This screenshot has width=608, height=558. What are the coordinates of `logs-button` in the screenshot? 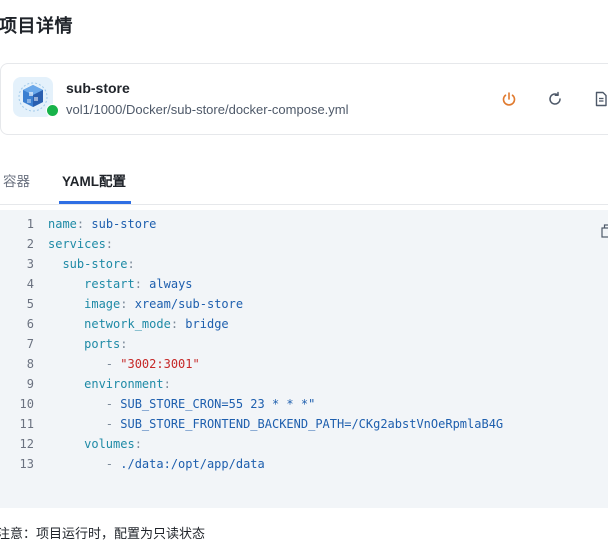 It's located at (599, 99).